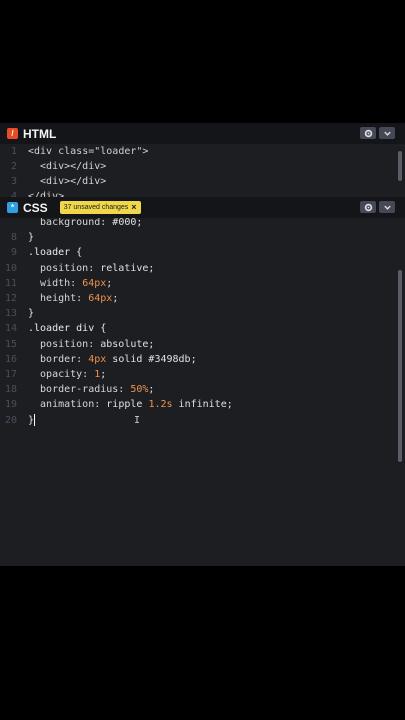  I want to click on code-token: absolute;, so click(127, 344).